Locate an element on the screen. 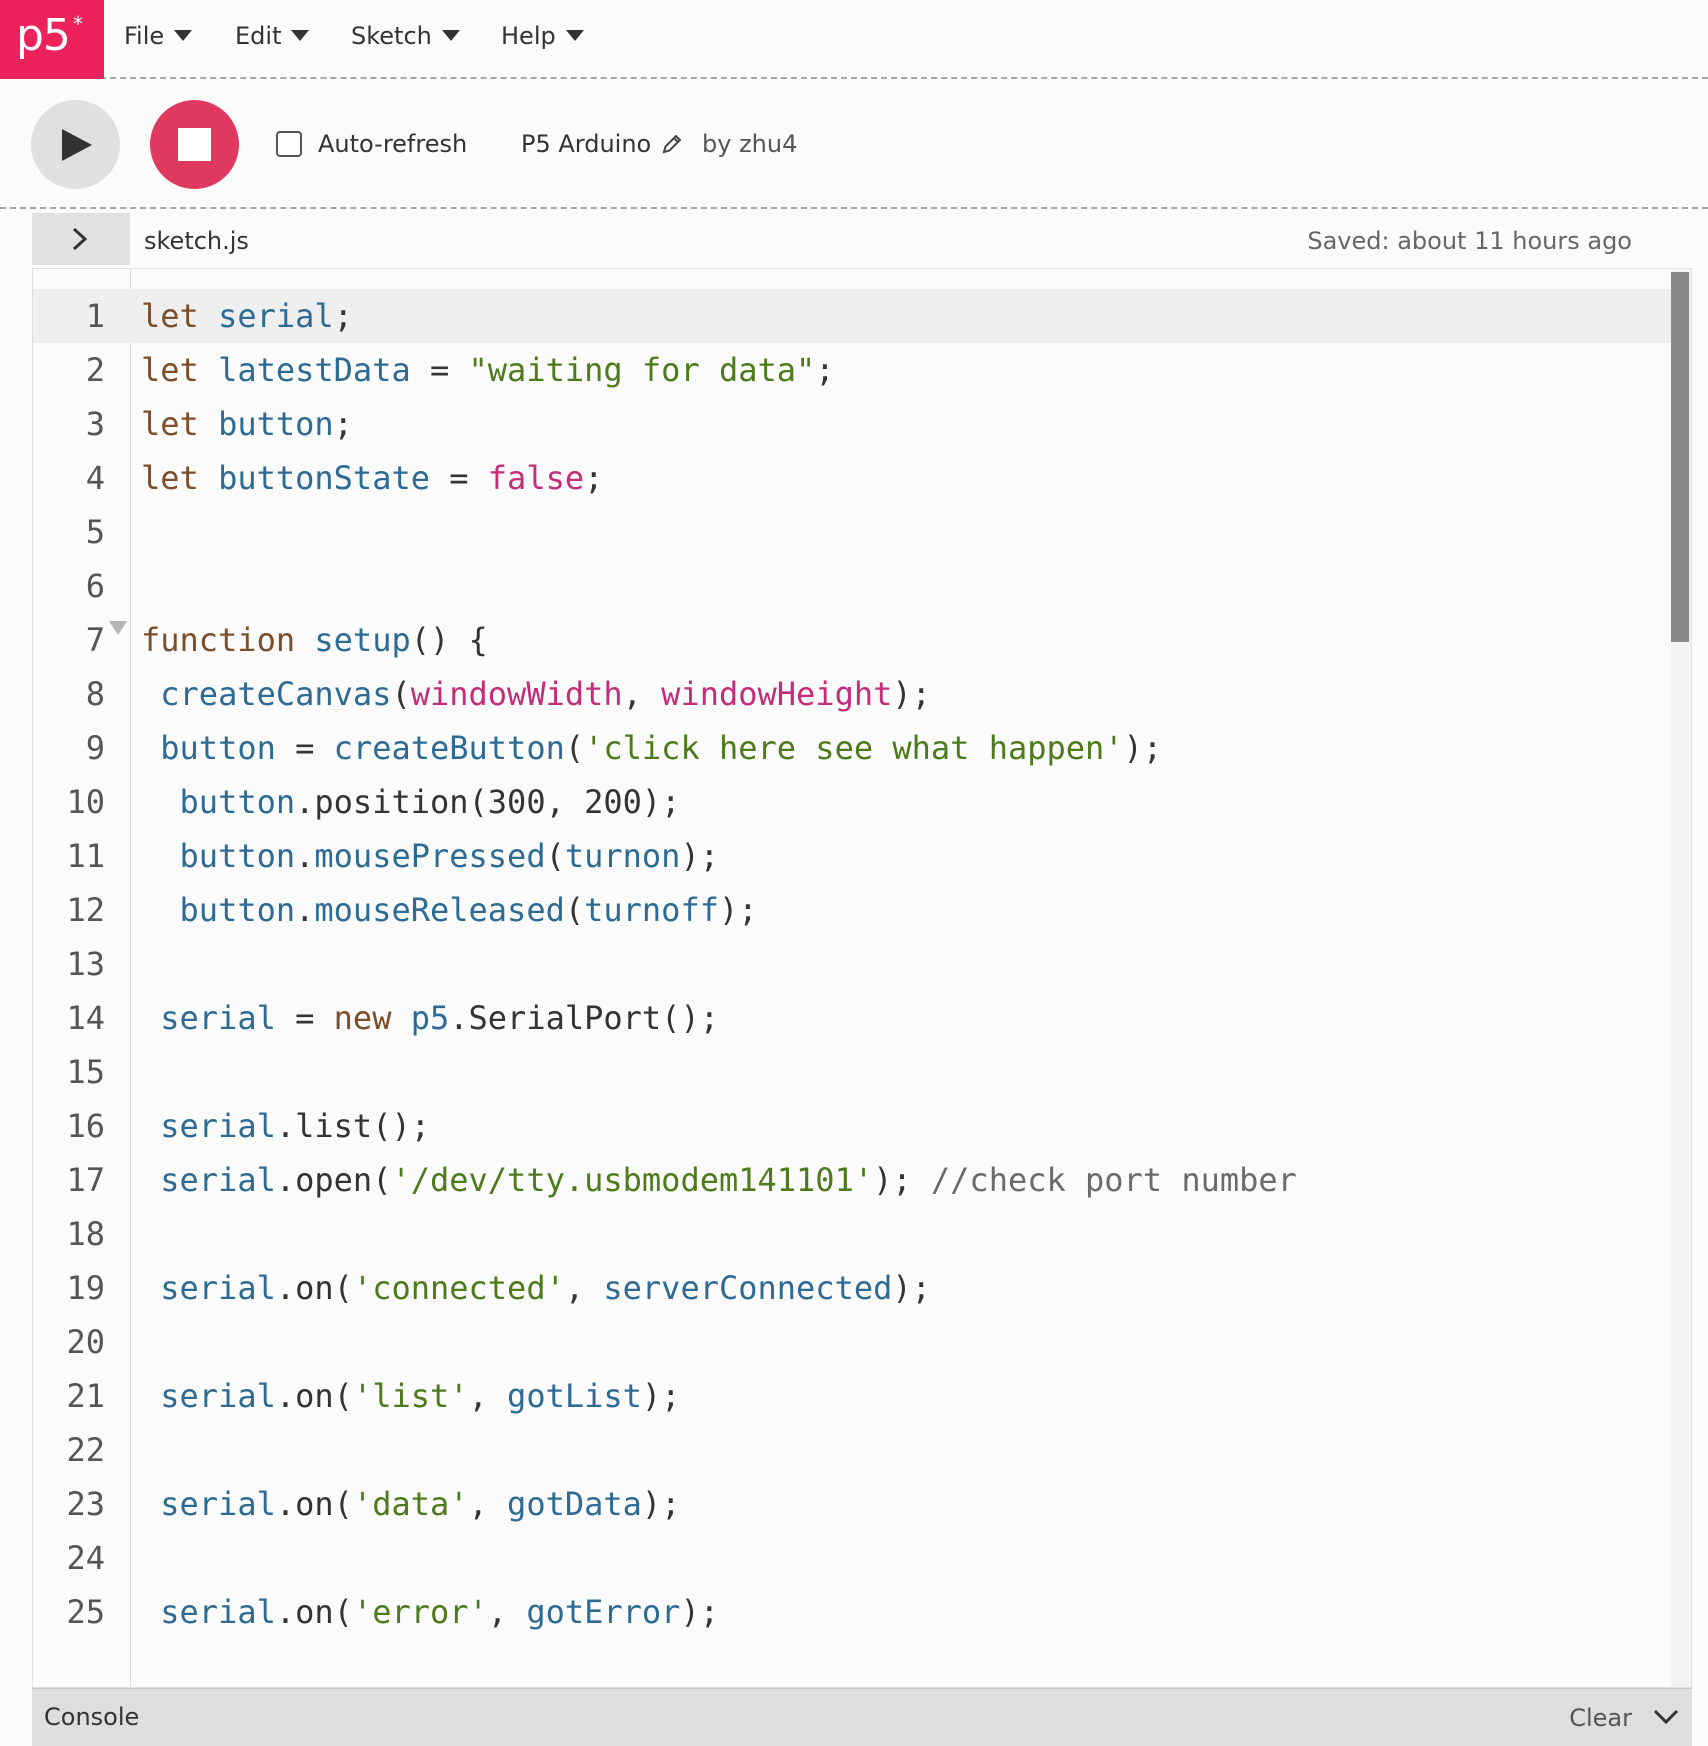 This screenshot has width=1708, height=1746. code-text: serial.on('list', gotList); is located at coordinates (410, 1396).